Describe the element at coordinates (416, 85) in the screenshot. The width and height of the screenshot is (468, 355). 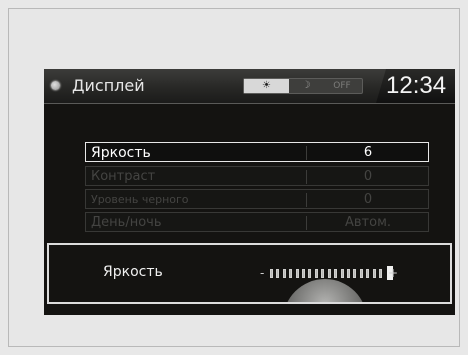
I see `clock: 12:34` at that location.